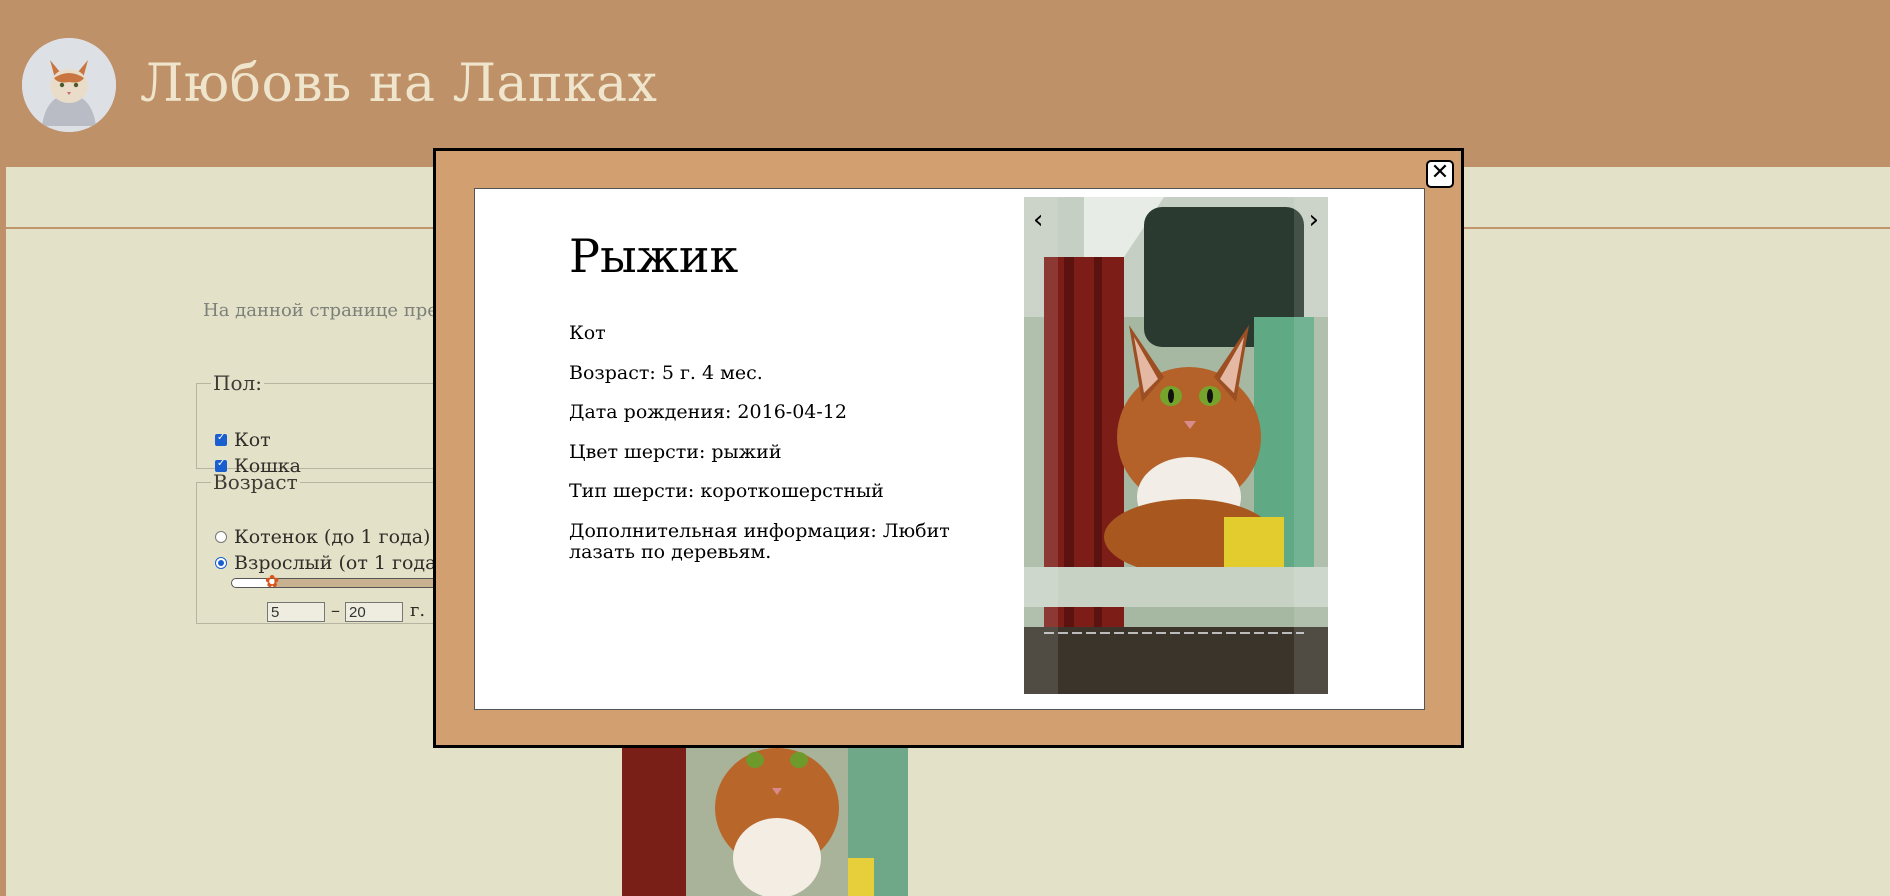  What do you see at coordinates (364, 583) in the screenshot?
I see `age-range-fill` at bounding box center [364, 583].